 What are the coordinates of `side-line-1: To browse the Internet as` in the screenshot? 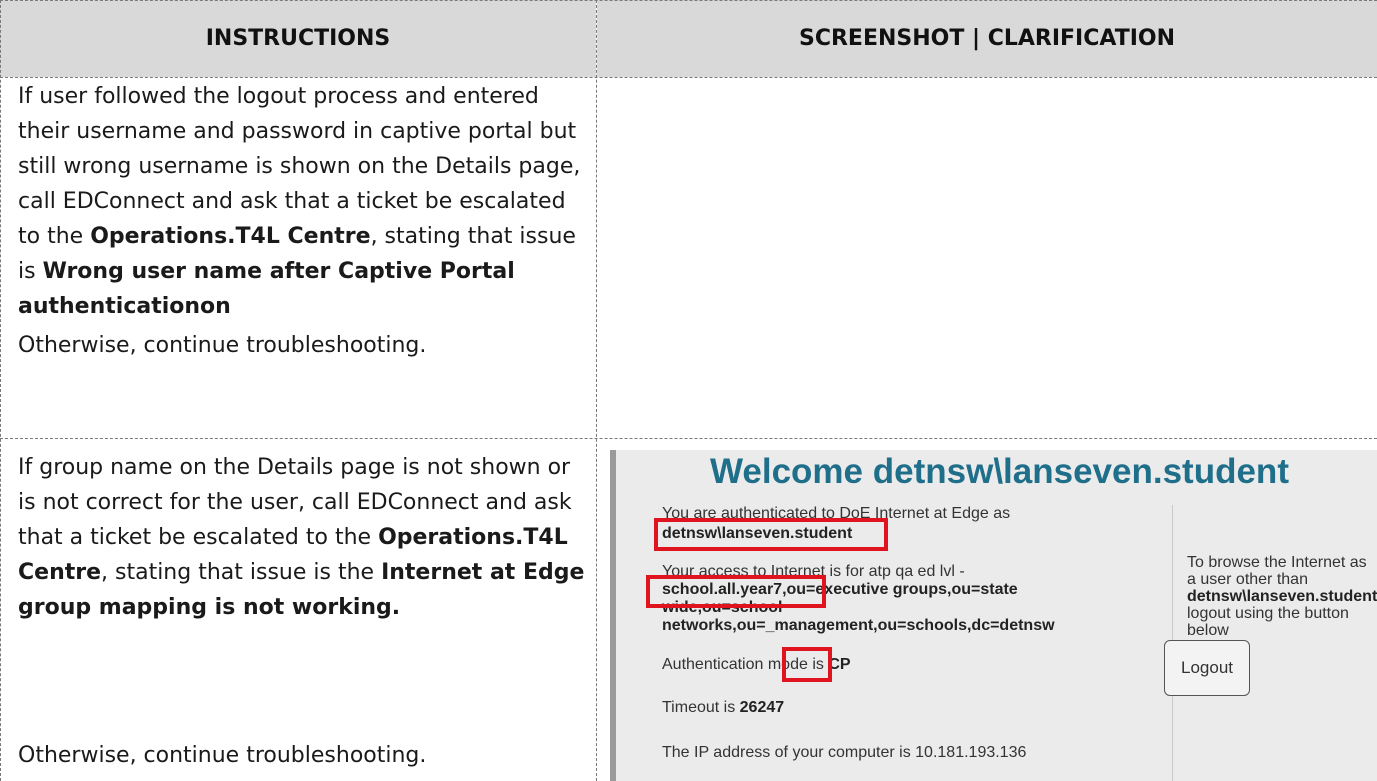 It's located at (1277, 562).